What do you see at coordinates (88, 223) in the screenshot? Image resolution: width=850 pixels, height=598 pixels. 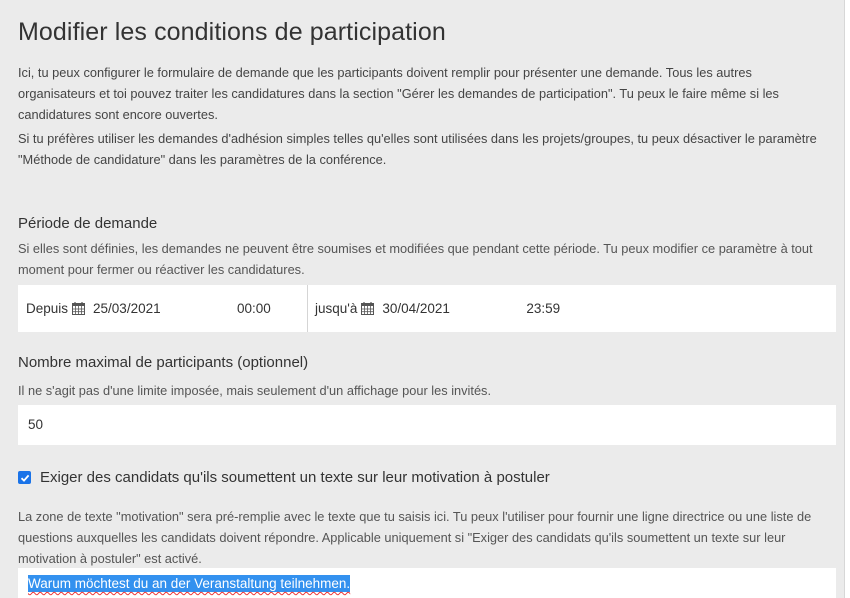 I see `period-title: Période de demande` at bounding box center [88, 223].